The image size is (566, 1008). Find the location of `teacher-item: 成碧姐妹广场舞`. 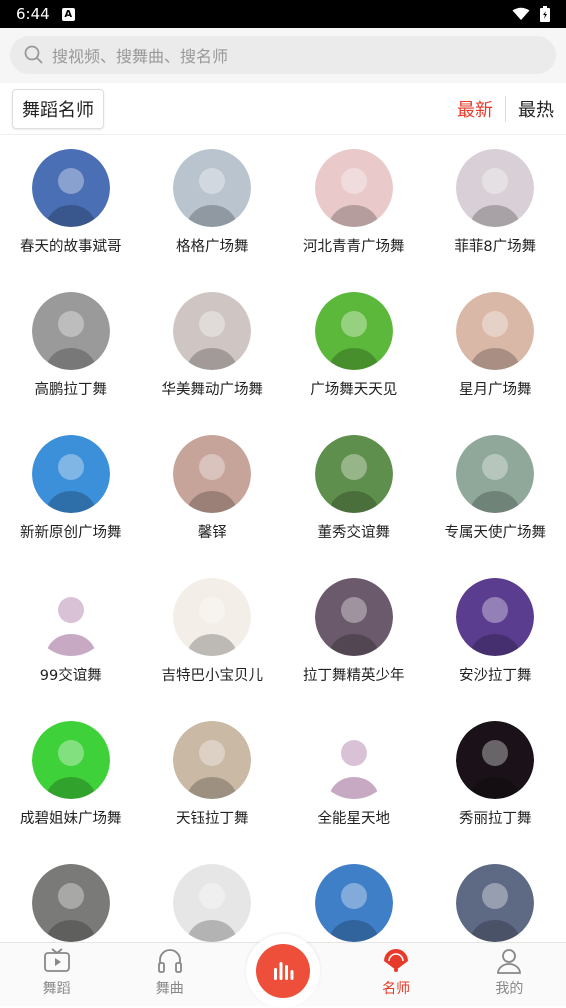

teacher-item: 成碧姐妹广场舞 is located at coordinates (71, 792).